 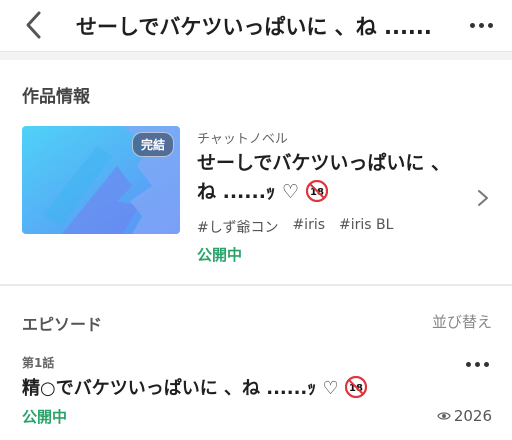 I want to click on episode-number: 第1話, so click(x=38, y=363).